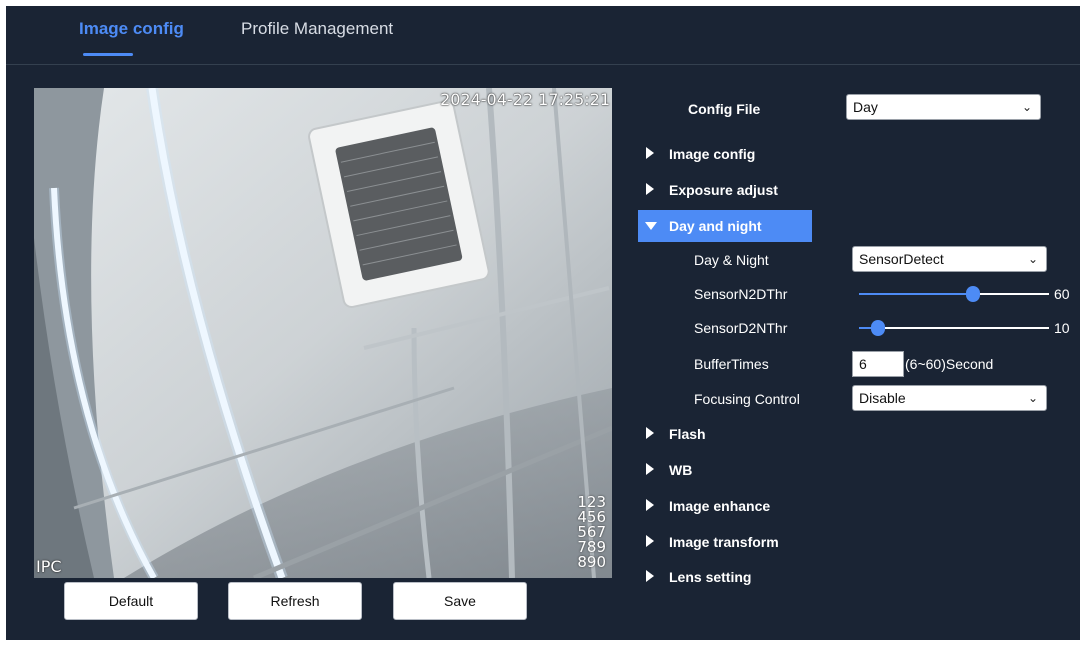  I want to click on slider-fill, so click(916, 294).